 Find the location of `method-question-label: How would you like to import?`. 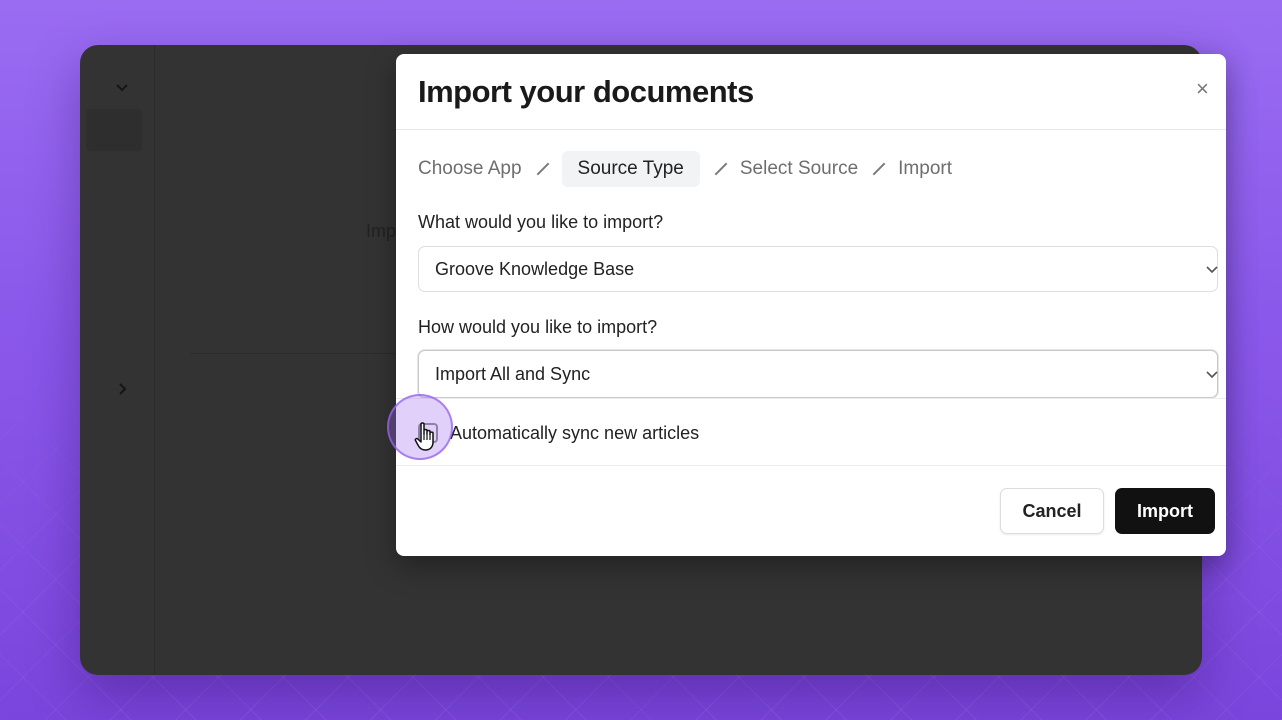

method-question-label: How would you like to import? is located at coordinates (538, 327).